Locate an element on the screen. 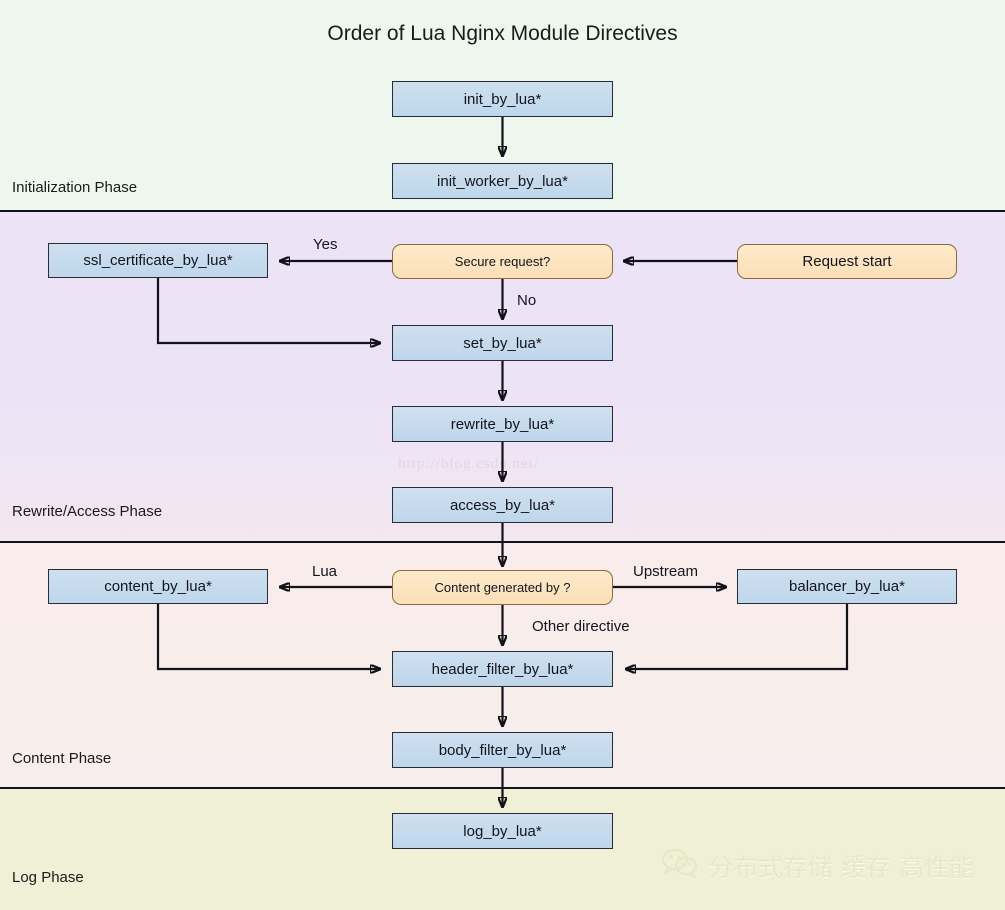 This screenshot has height=910, width=1005. node-body-filter-by-lua: body_filter_by_lua* is located at coordinates (502, 750).